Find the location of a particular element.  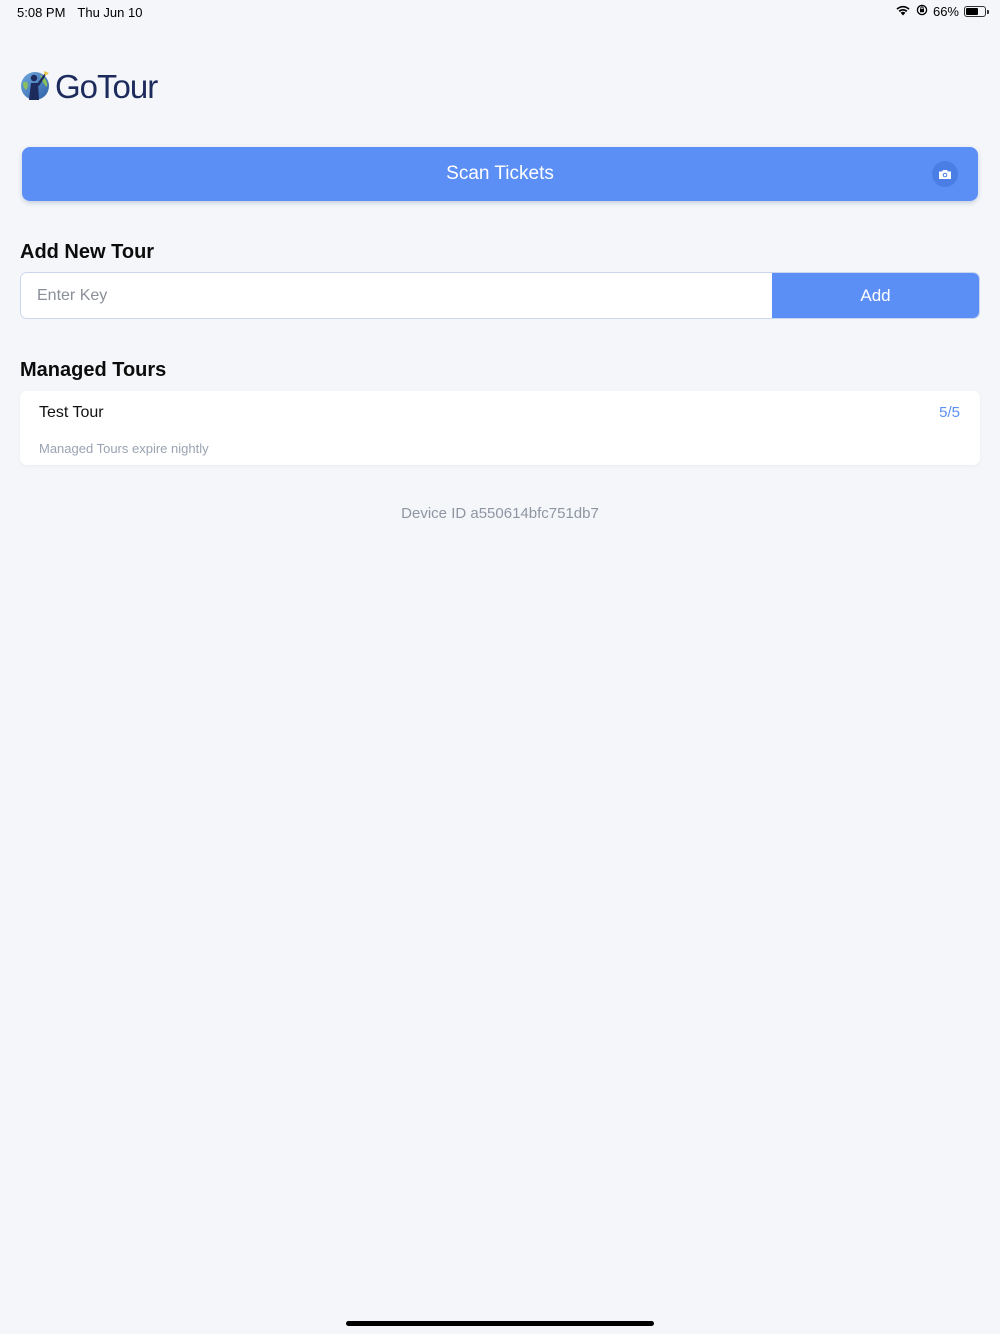

status-right: 66% is located at coordinates (942, 11).